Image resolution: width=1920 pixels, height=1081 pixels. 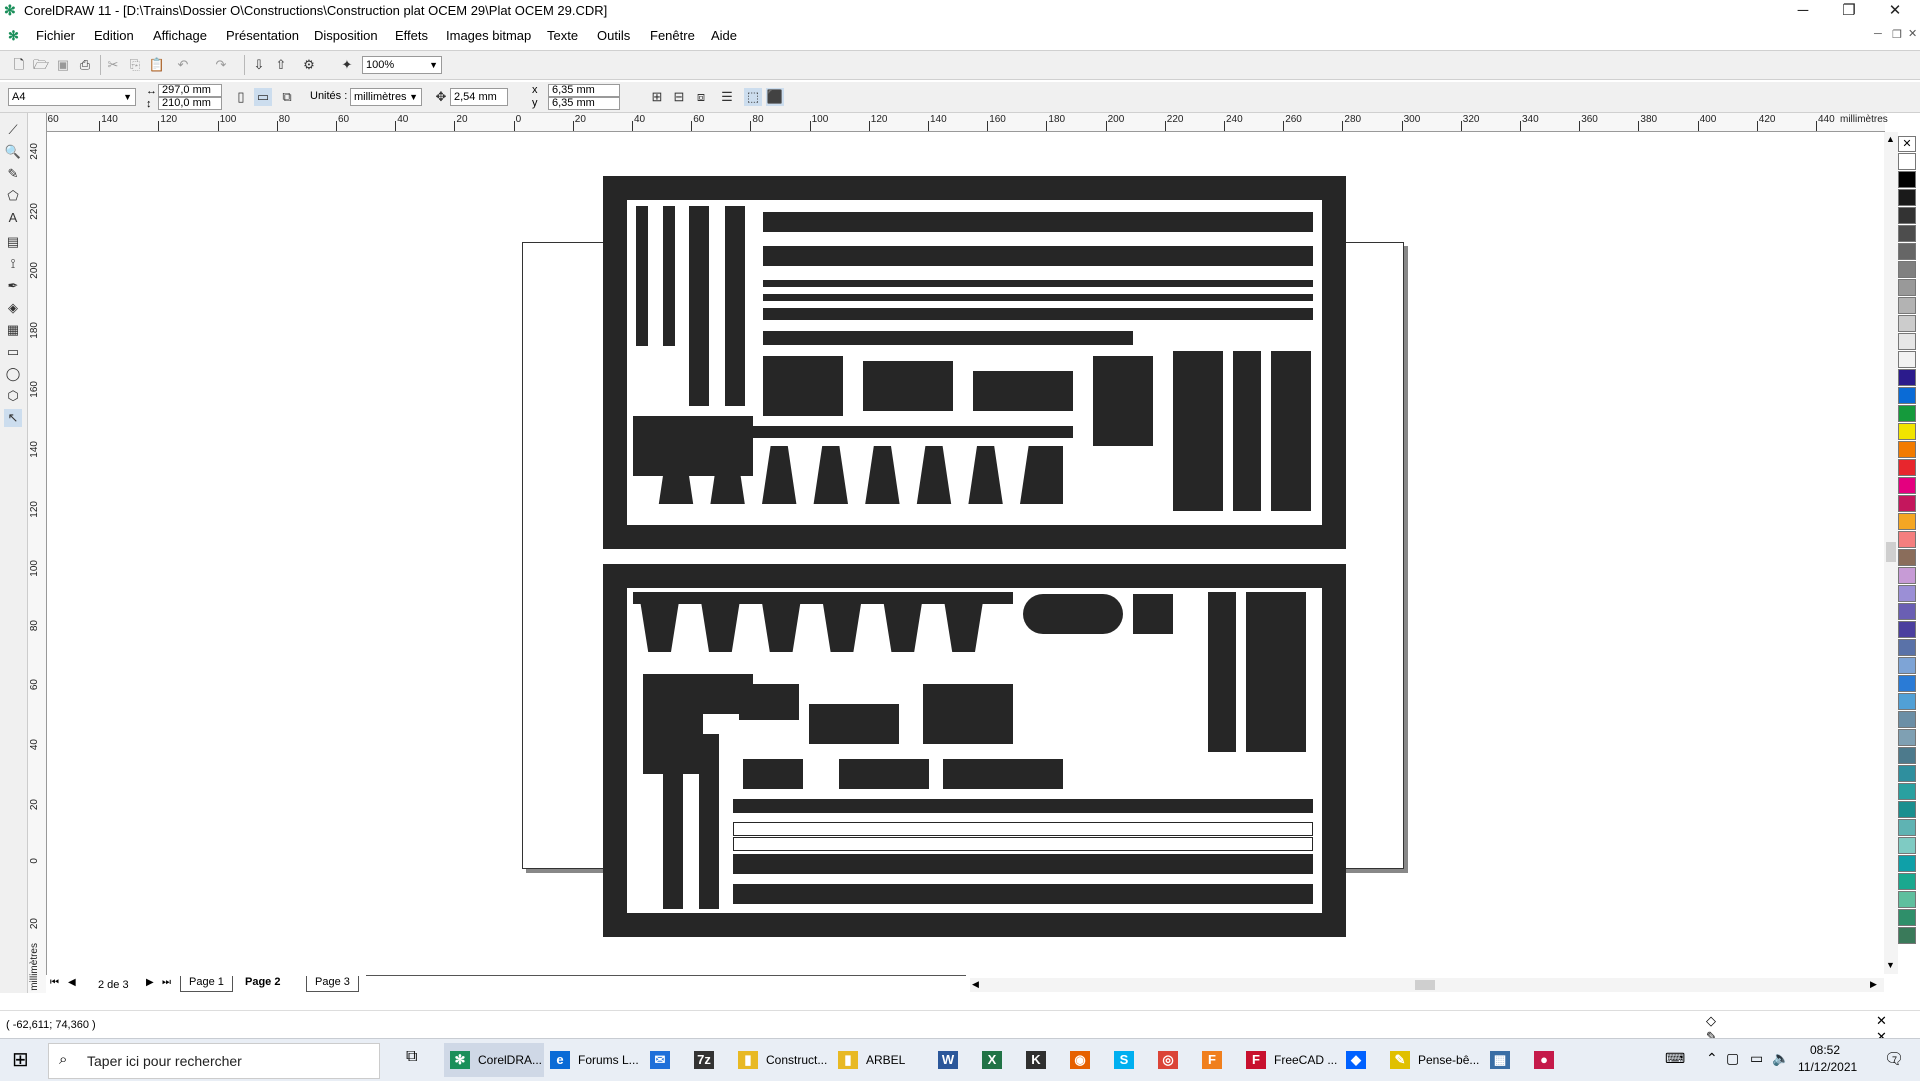 What do you see at coordinates (13, 264) in the screenshot?
I see `eyedropper-tool-icon: ⟟` at bounding box center [13, 264].